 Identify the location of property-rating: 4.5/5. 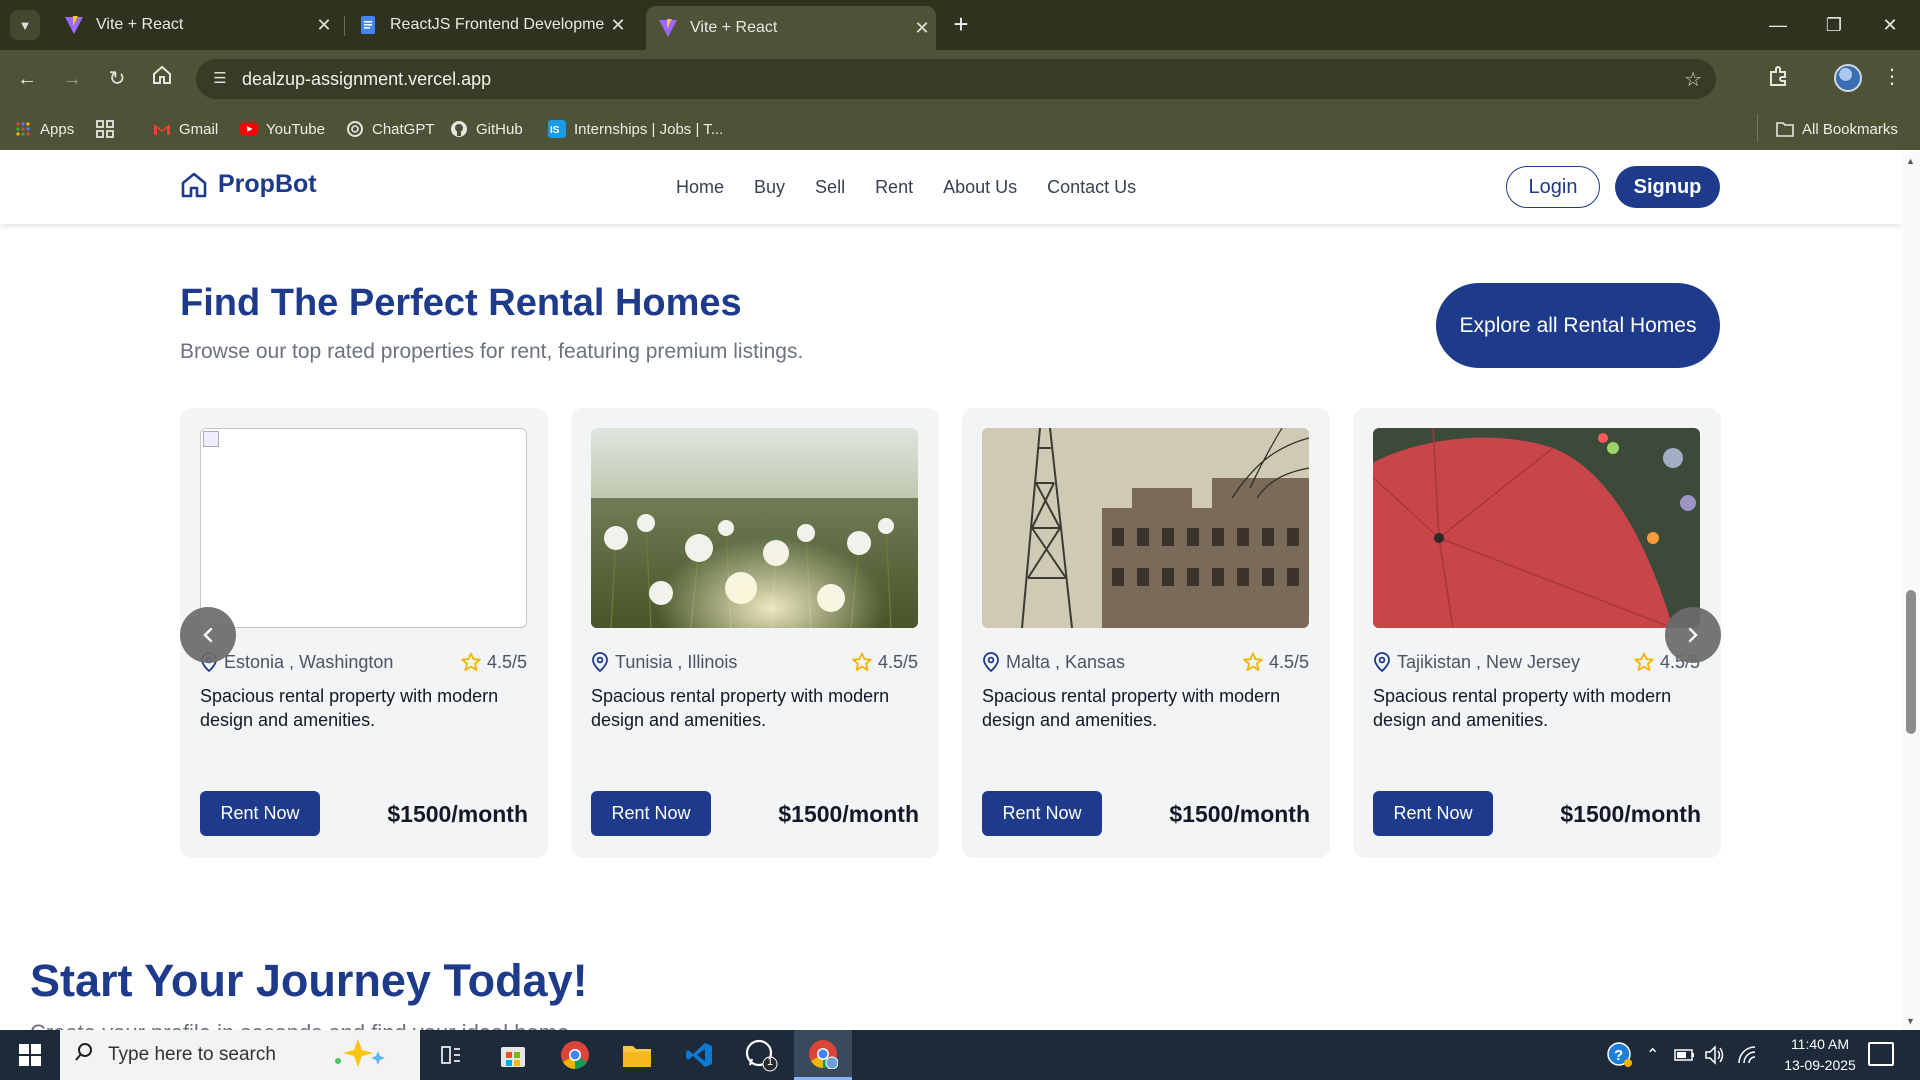
(1288, 661).